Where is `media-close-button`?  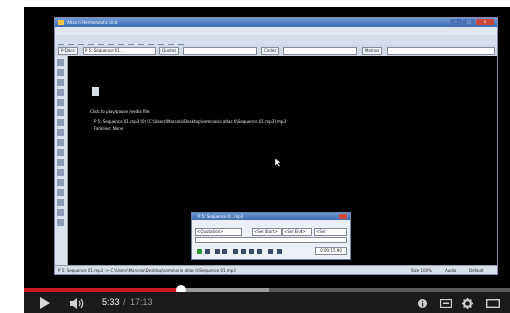
media-close-button is located at coordinates (343, 216).